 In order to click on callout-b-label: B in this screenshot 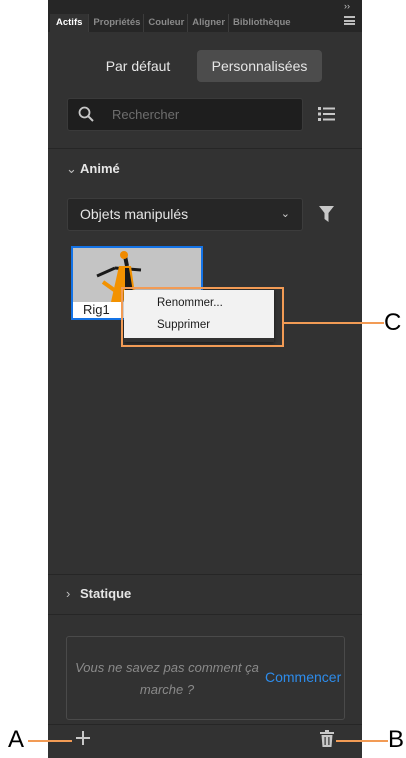, I will do `click(396, 739)`.